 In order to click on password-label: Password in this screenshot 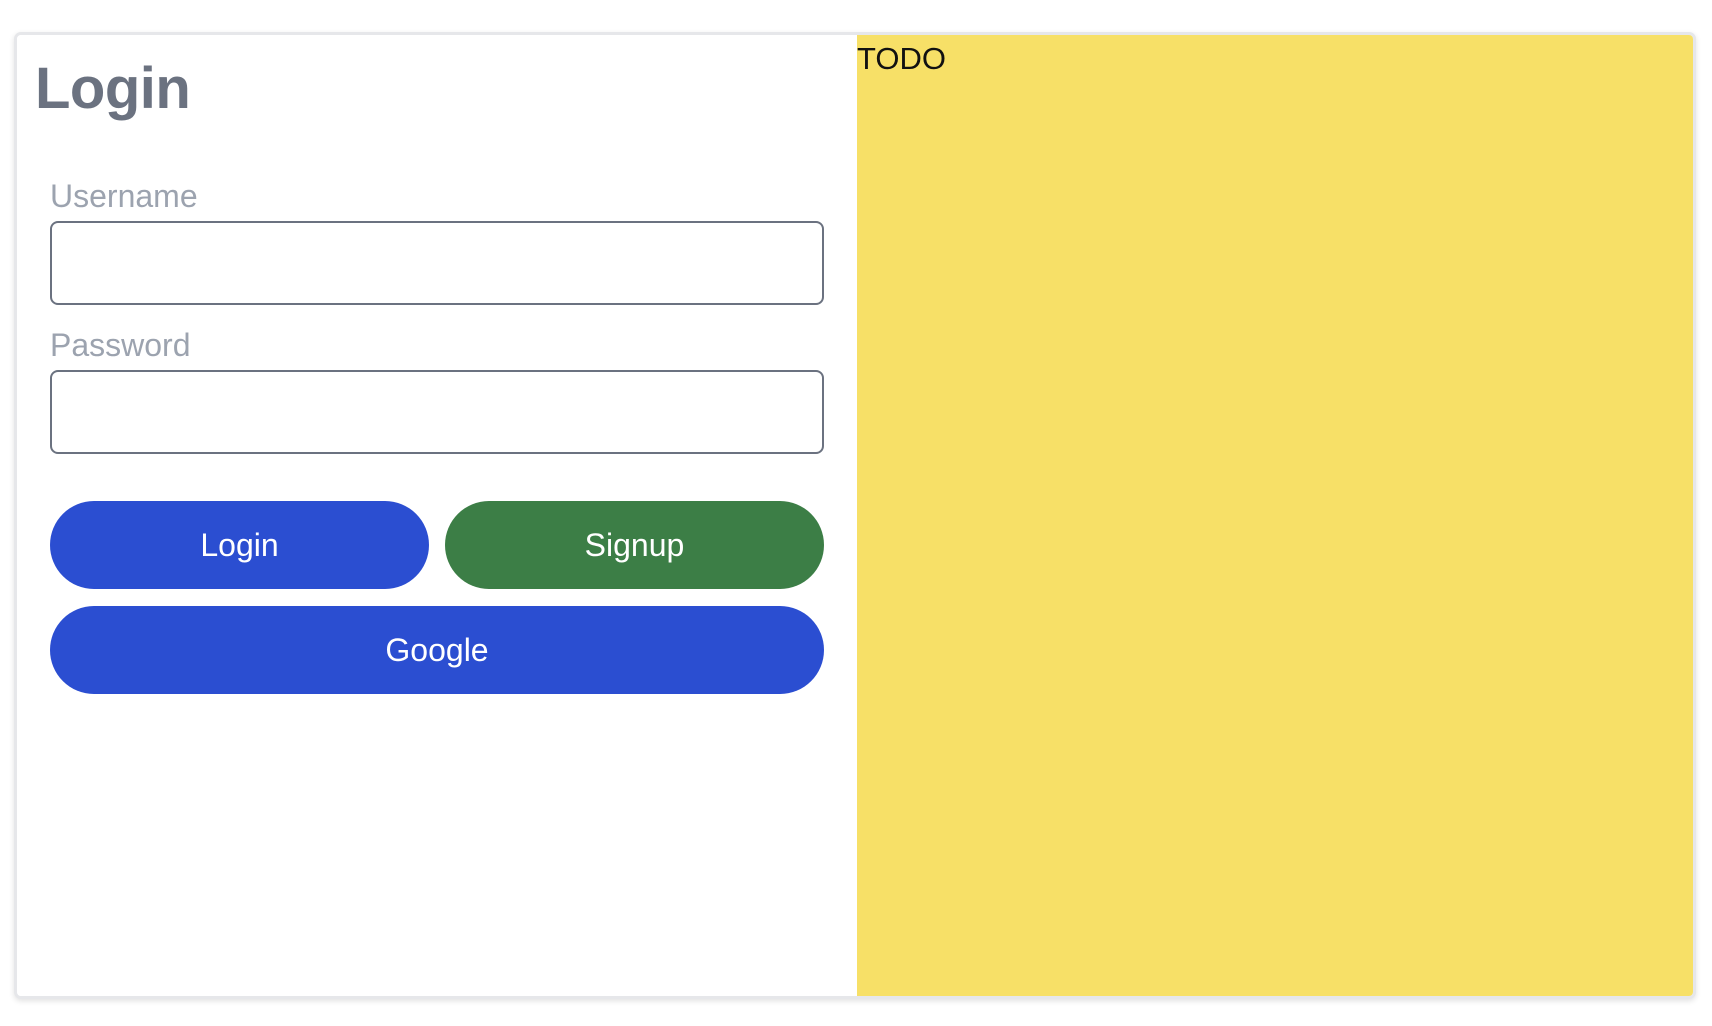, I will do `click(120, 345)`.